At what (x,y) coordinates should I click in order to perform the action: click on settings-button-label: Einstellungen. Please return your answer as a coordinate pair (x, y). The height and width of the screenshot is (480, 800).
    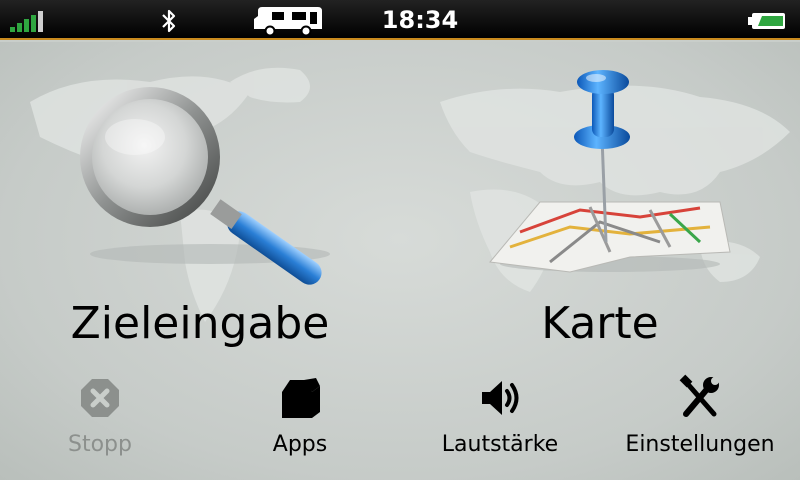
    Looking at the image, I should click on (700, 444).